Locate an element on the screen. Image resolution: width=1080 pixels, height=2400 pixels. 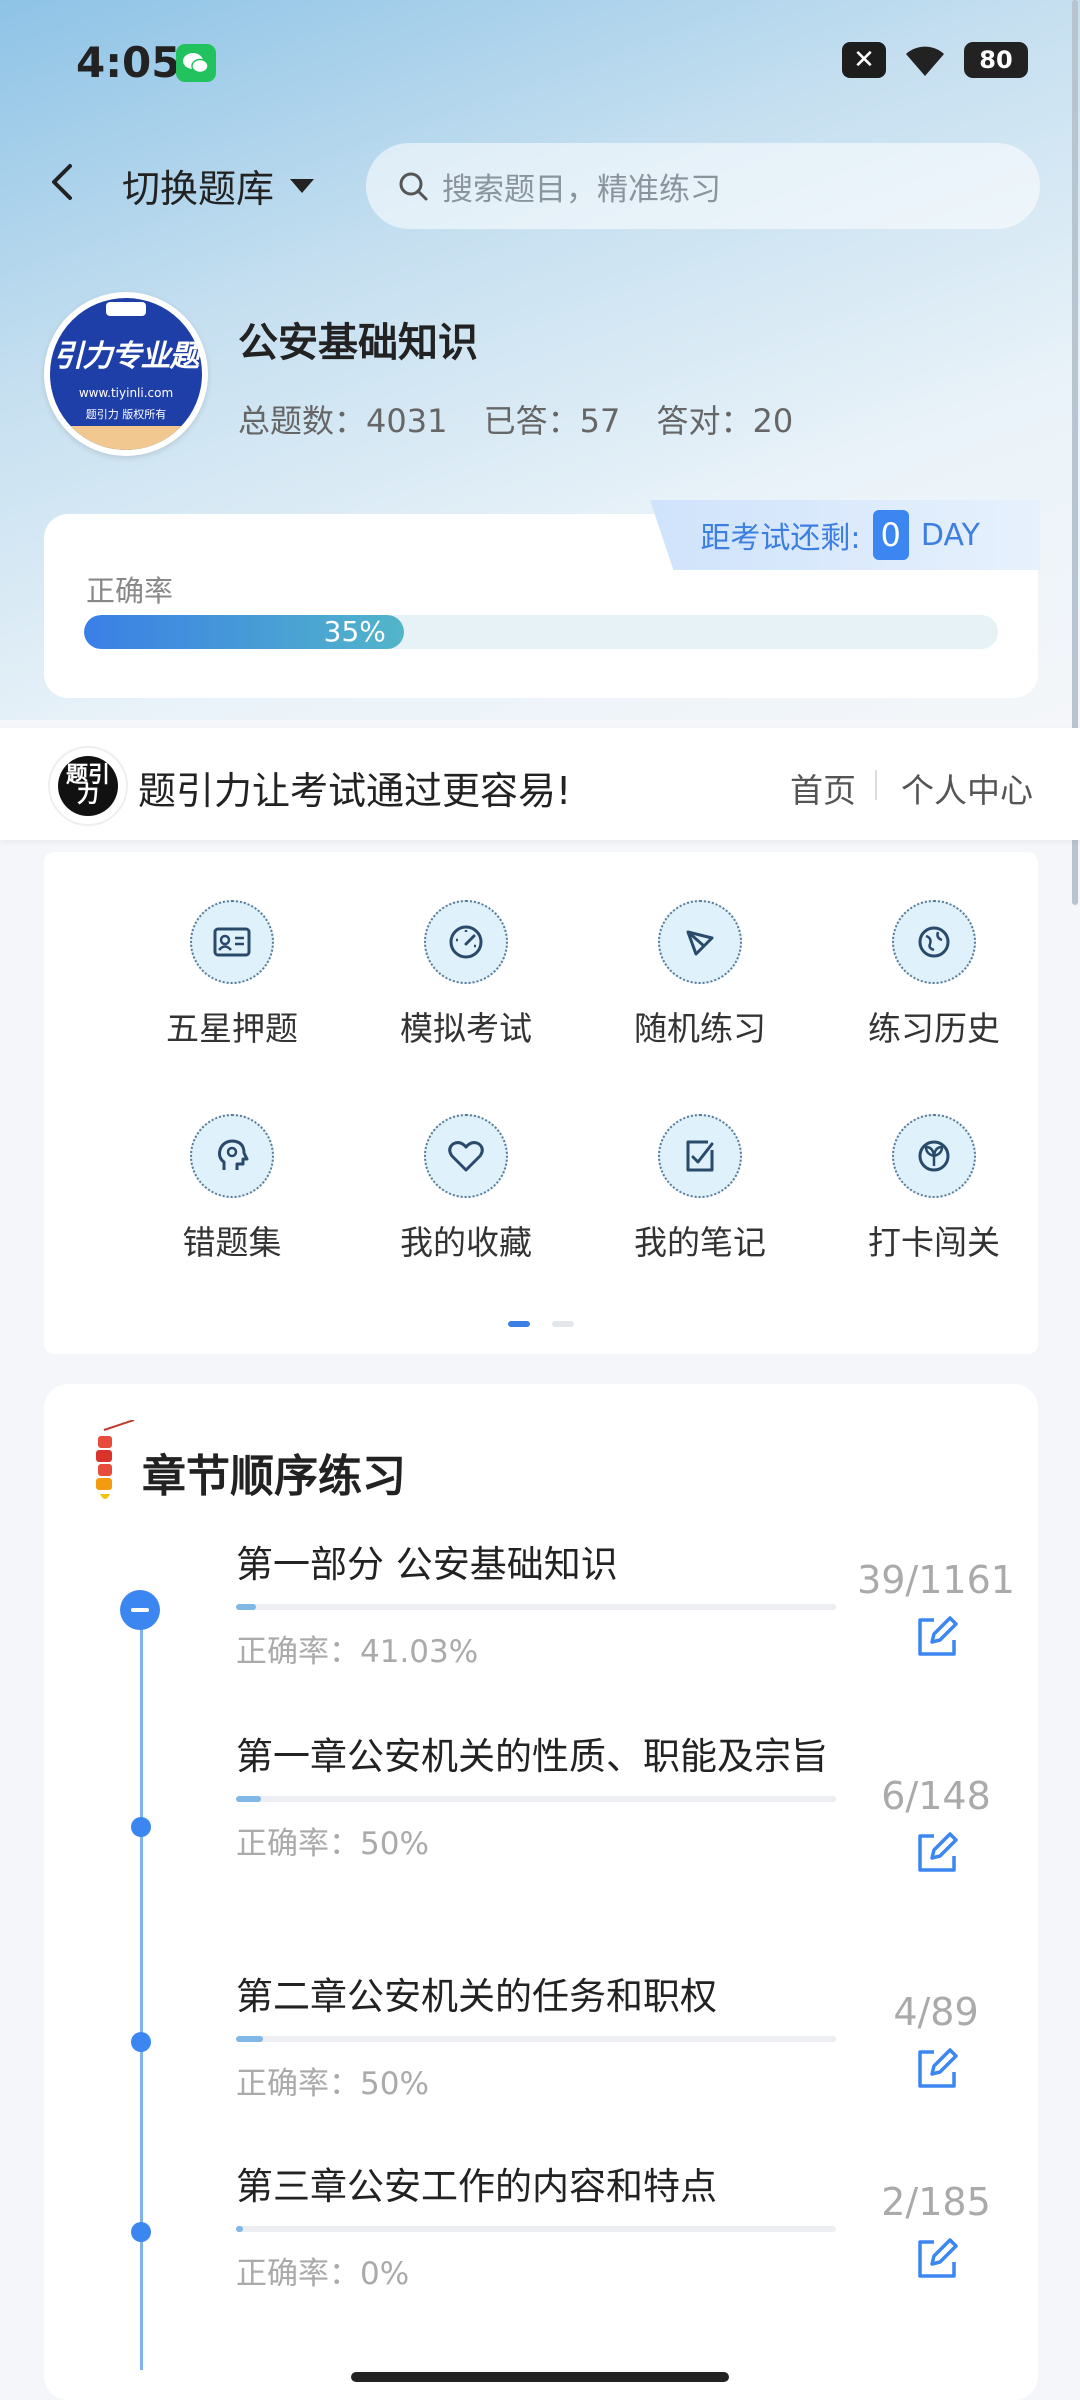
page-indicator-active is located at coordinates (519, 1324).